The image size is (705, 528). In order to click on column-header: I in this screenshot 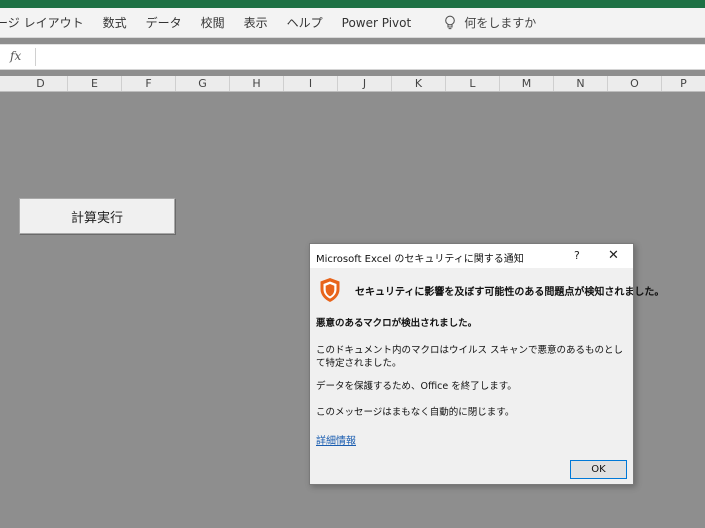, I will do `click(311, 83)`.